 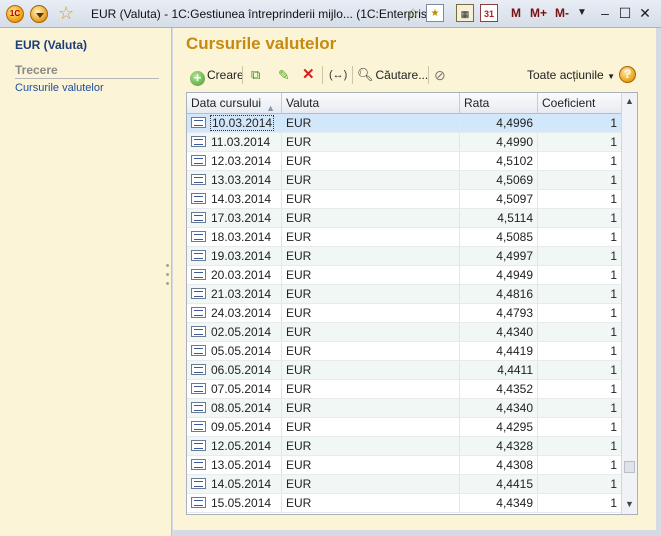 What do you see at coordinates (241, 408) in the screenshot?
I see `cell-date-value: 08.05.2014` at bounding box center [241, 408].